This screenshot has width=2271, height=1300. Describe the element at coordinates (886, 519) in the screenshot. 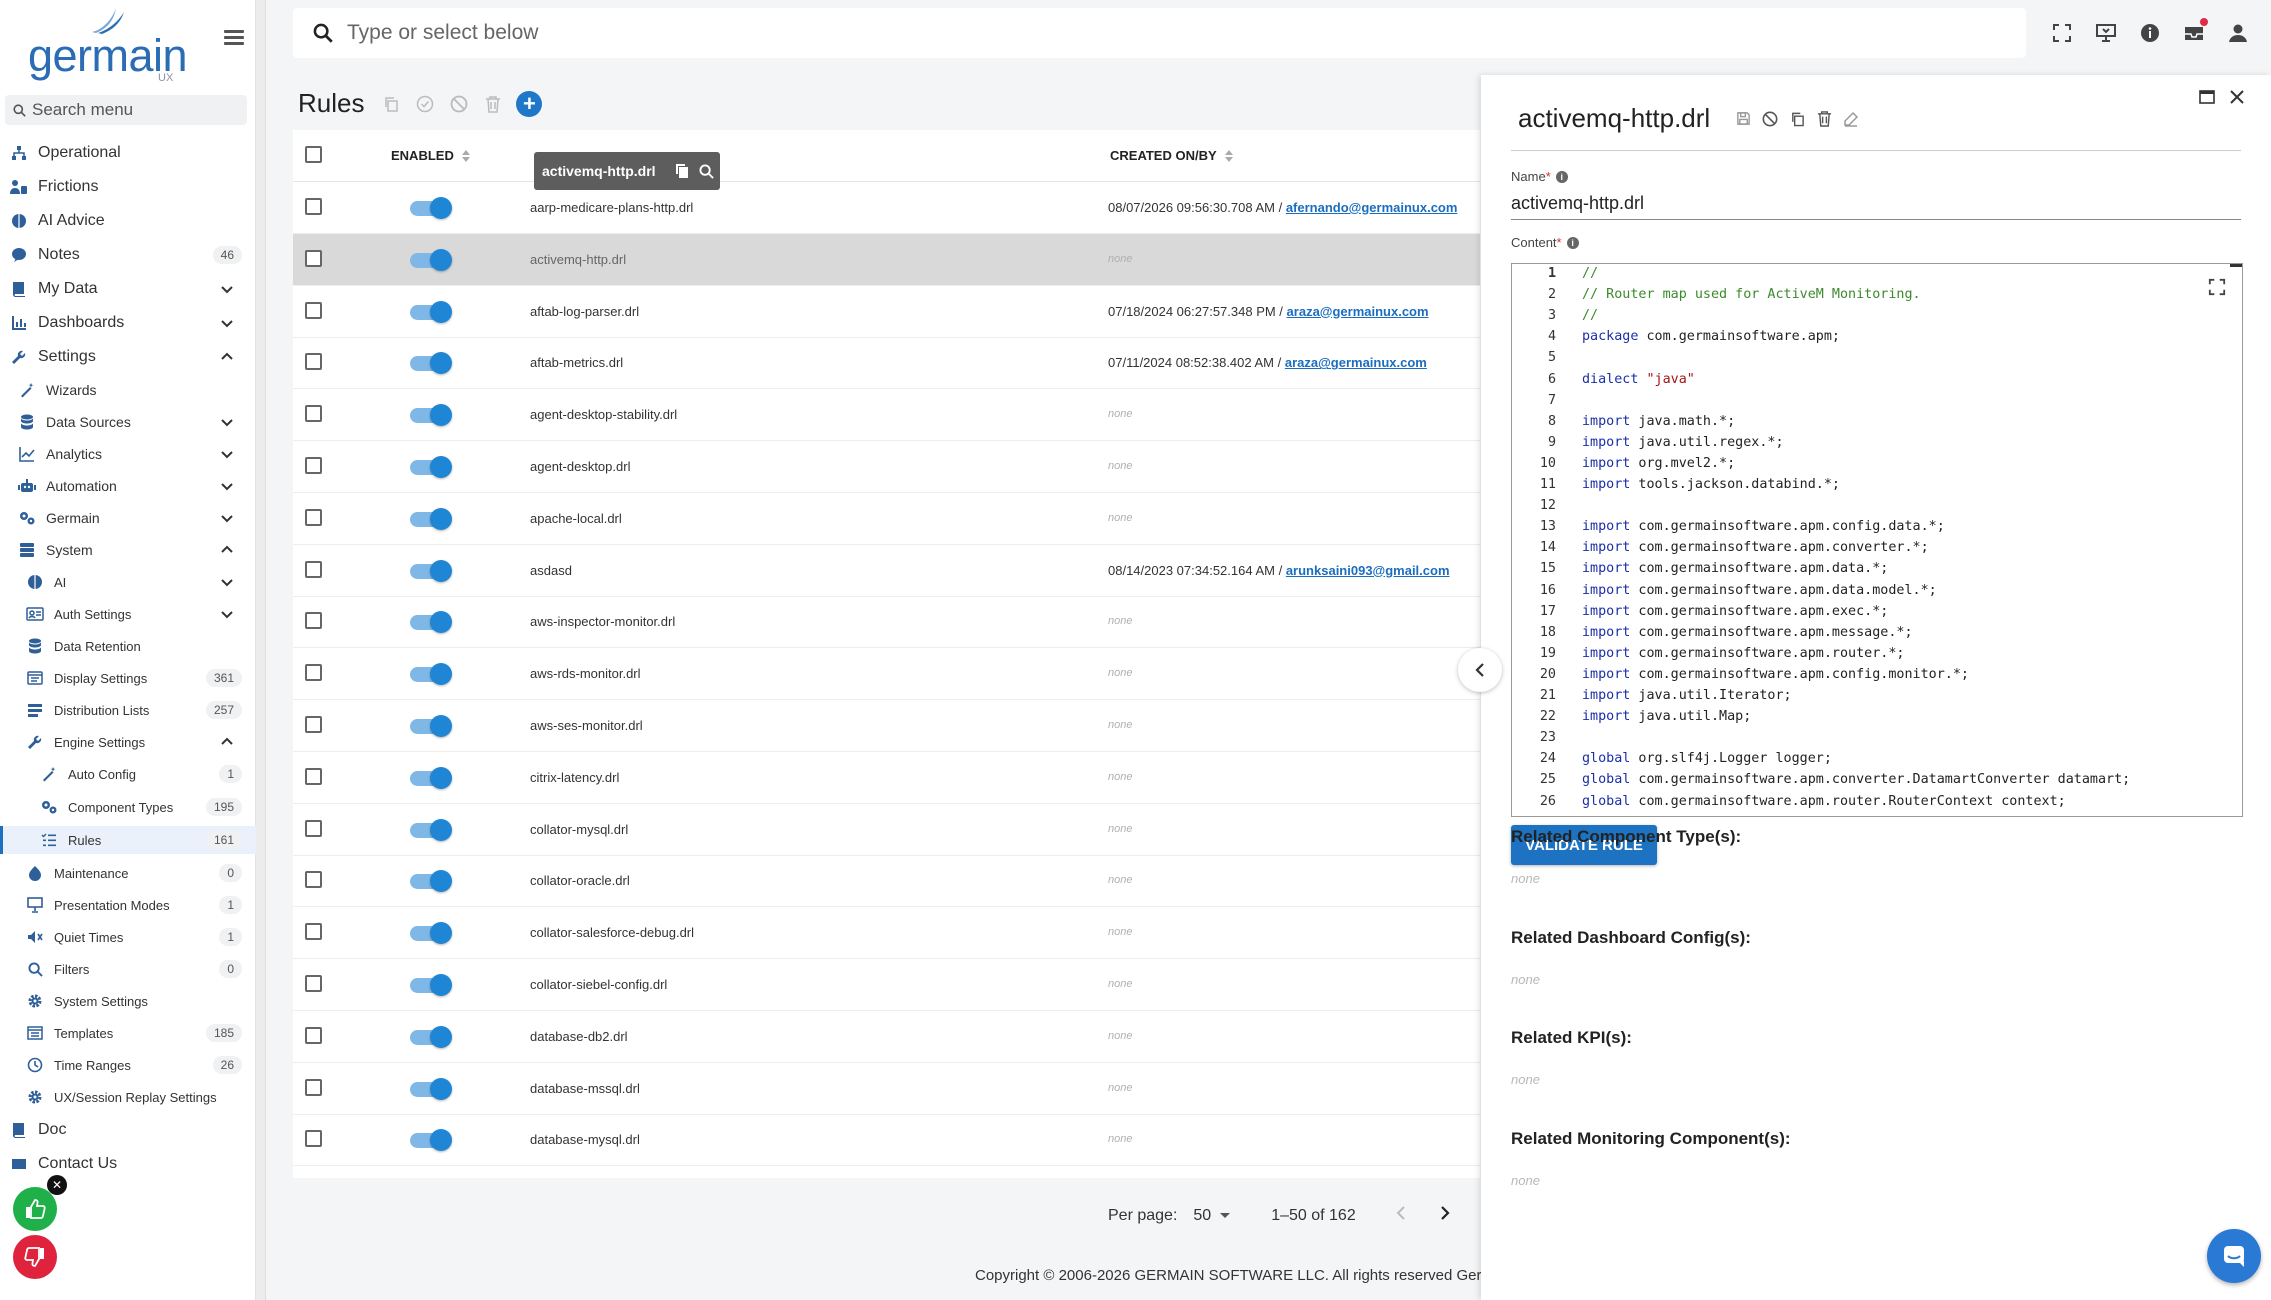

I see `table-row: apache-local.drl none` at that location.